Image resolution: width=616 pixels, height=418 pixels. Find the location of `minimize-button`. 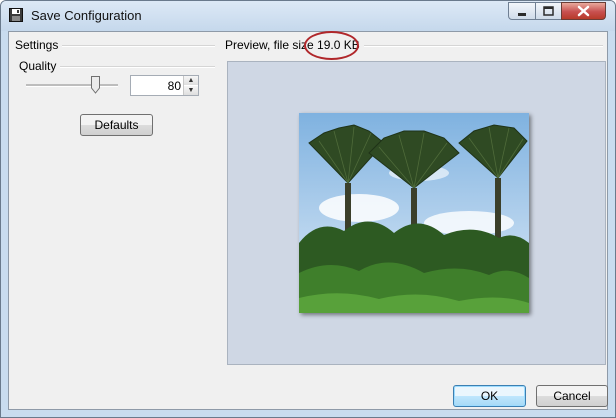

minimize-button is located at coordinates (522, 11).